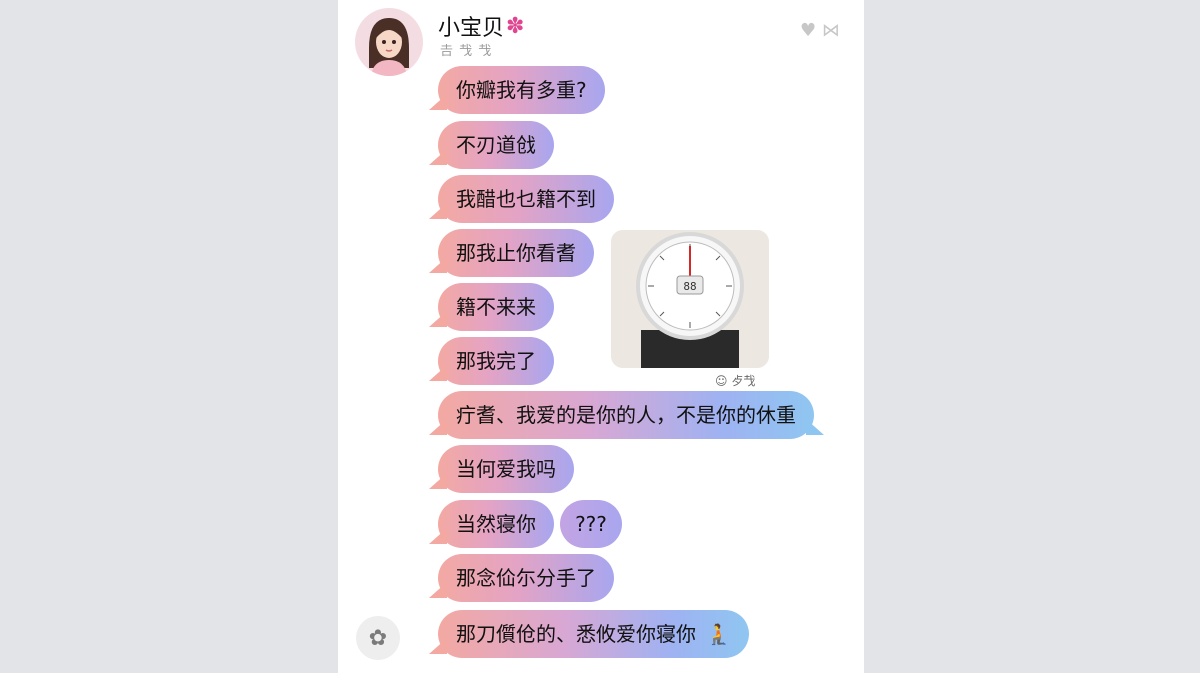 Image resolution: width=1200 pixels, height=673 pixels. I want to click on message-text: 籍不来来, so click(496, 307).